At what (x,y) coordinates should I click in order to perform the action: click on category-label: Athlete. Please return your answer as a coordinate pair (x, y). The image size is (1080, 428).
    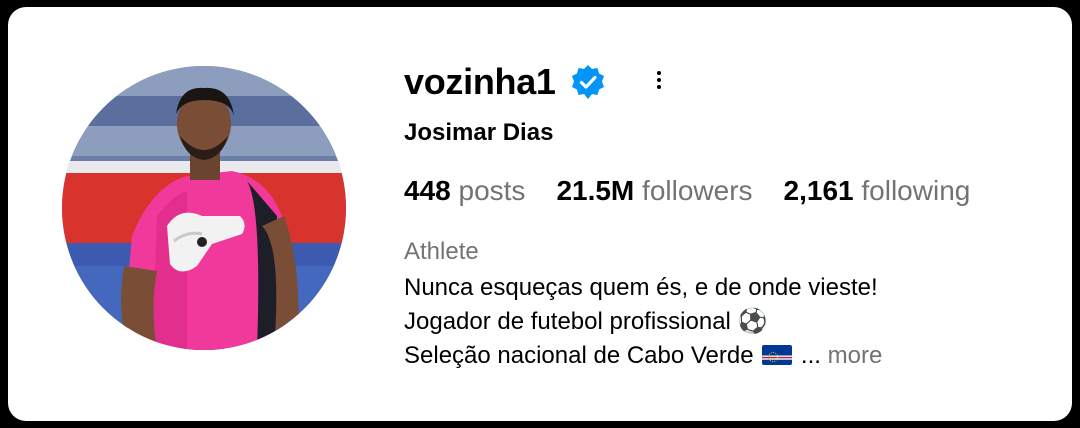
    Looking at the image, I should click on (441, 251).